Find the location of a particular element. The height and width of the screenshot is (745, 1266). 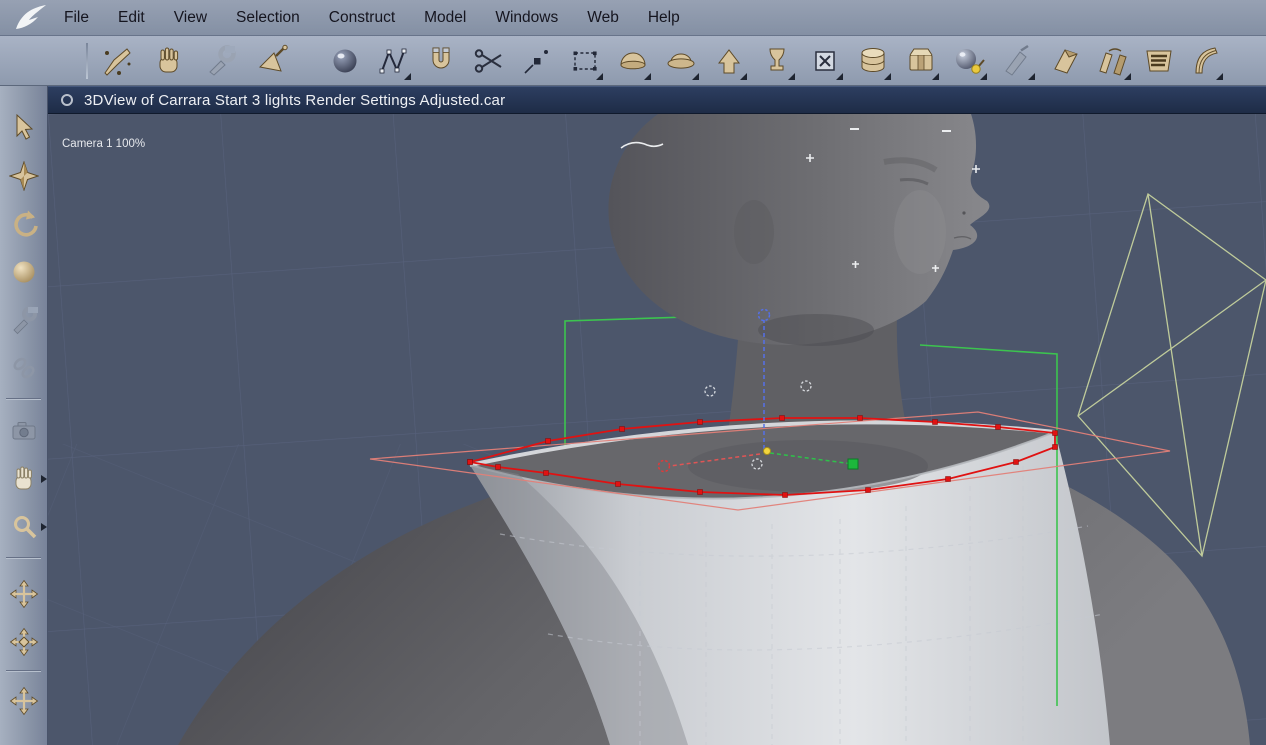

select-arrow-tool is located at coordinates (24, 128).